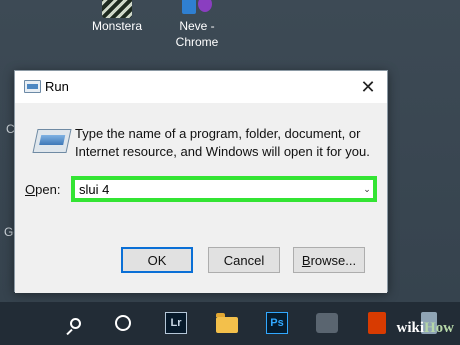  I want to click on watermark-suffix: How, so click(439, 328).